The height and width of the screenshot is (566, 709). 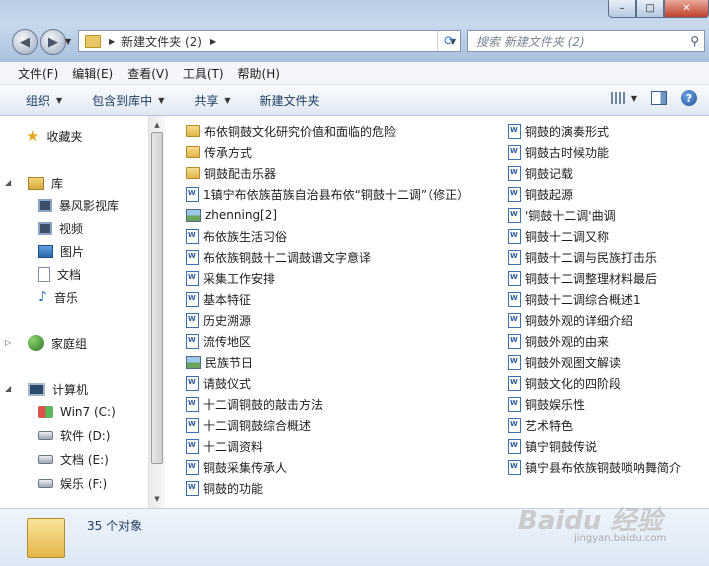 I want to click on file-name: 铜鼓的演奏形式, so click(x=567, y=131).